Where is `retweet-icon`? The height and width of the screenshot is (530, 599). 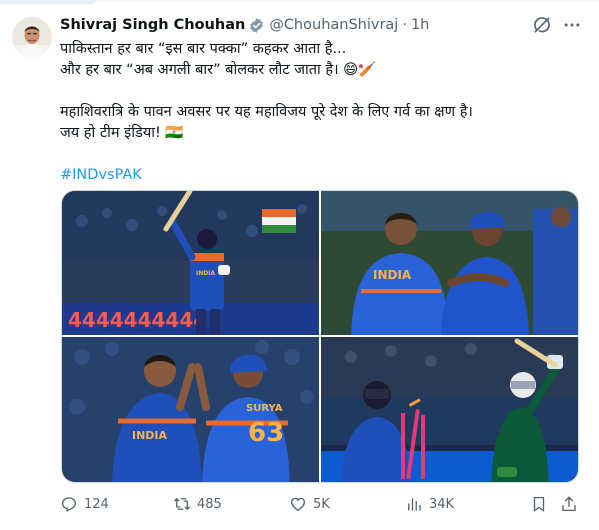 retweet-icon is located at coordinates (182, 504).